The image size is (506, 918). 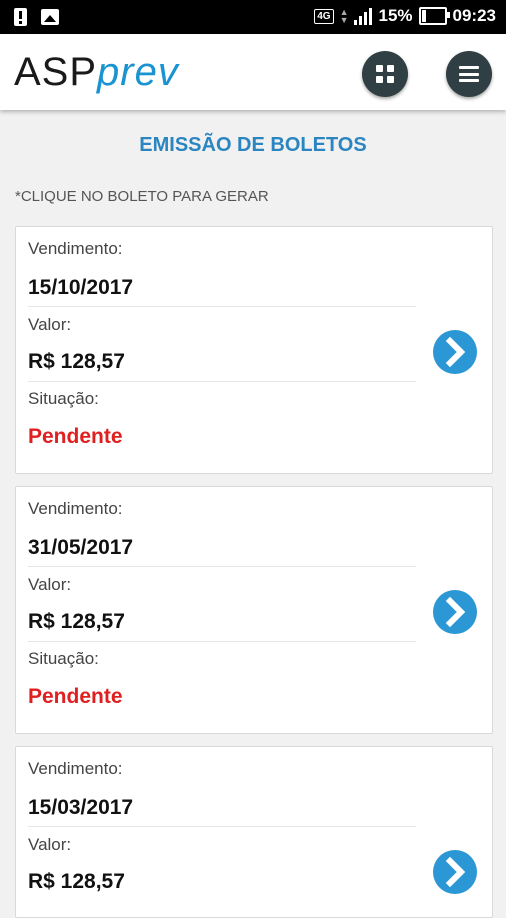 I want to click on status-bar: 4G ▲ ▼ 15% 09:23, so click(x=253, y=17).